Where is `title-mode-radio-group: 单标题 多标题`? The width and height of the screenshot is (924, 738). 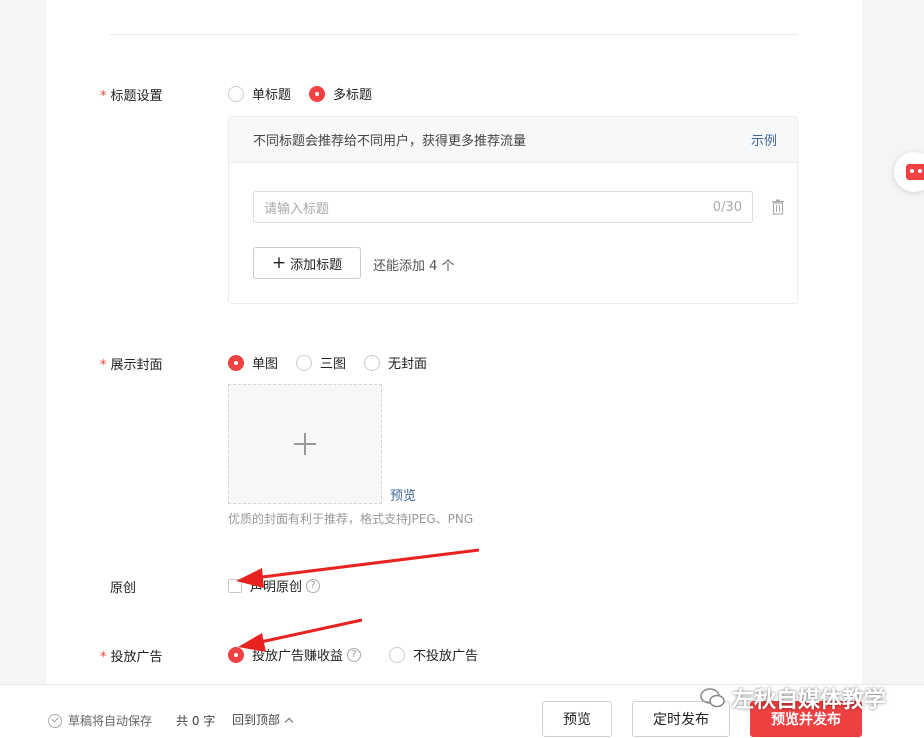 title-mode-radio-group: 单标题 多标题 is located at coordinates (309, 93).